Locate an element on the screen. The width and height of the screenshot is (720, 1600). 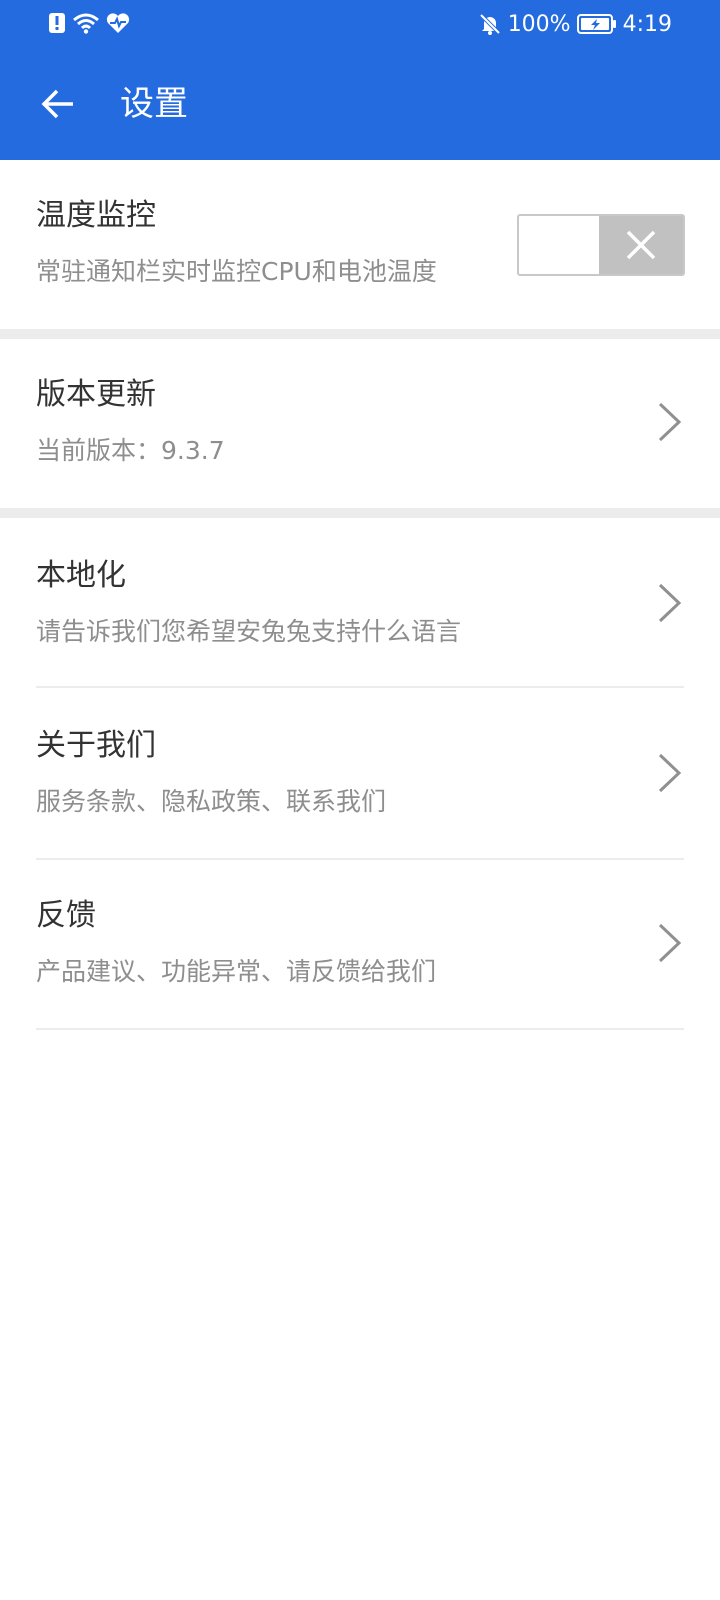
close-icon is located at coordinates (641, 245).